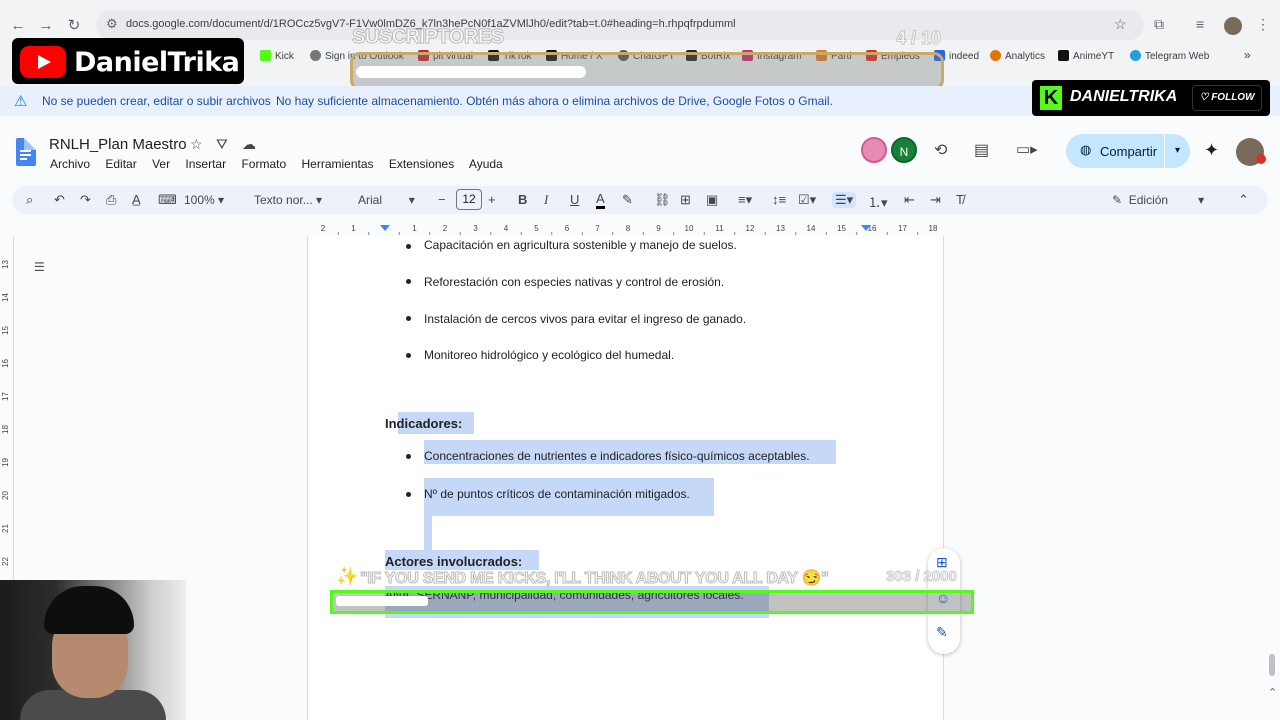  I want to click on kick-logo-icon: K, so click(1051, 98).